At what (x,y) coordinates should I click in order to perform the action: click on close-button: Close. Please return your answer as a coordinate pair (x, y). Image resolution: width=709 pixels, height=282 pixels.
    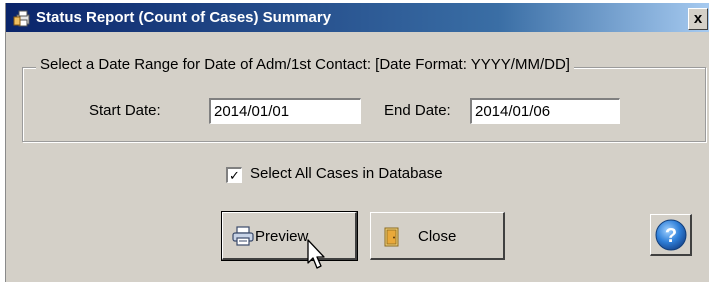
    Looking at the image, I should click on (437, 236).